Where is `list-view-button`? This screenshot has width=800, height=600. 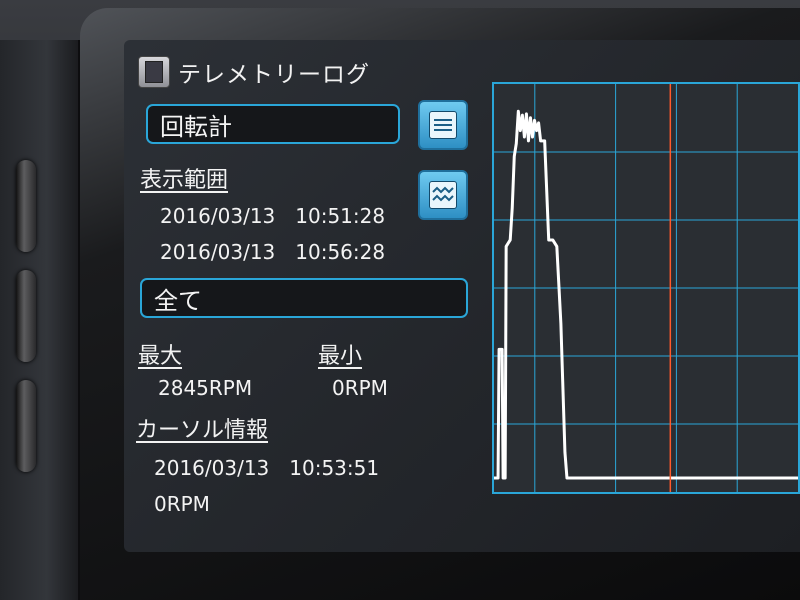 list-view-button is located at coordinates (443, 125).